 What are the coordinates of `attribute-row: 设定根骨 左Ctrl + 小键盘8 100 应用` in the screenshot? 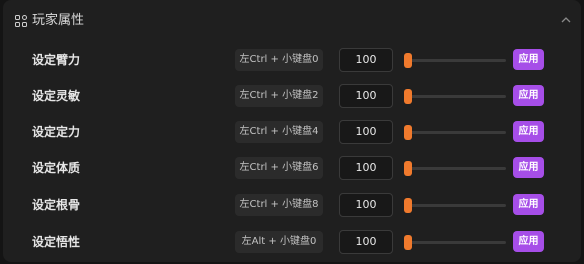 It's located at (292, 205).